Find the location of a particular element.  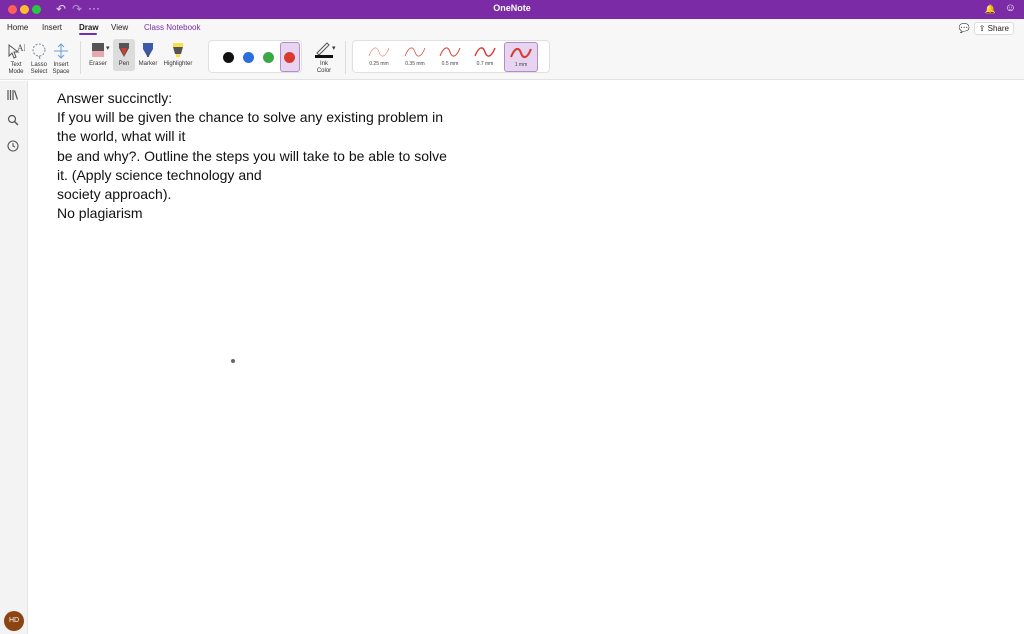

marker-button: Marker is located at coordinates (148, 54).